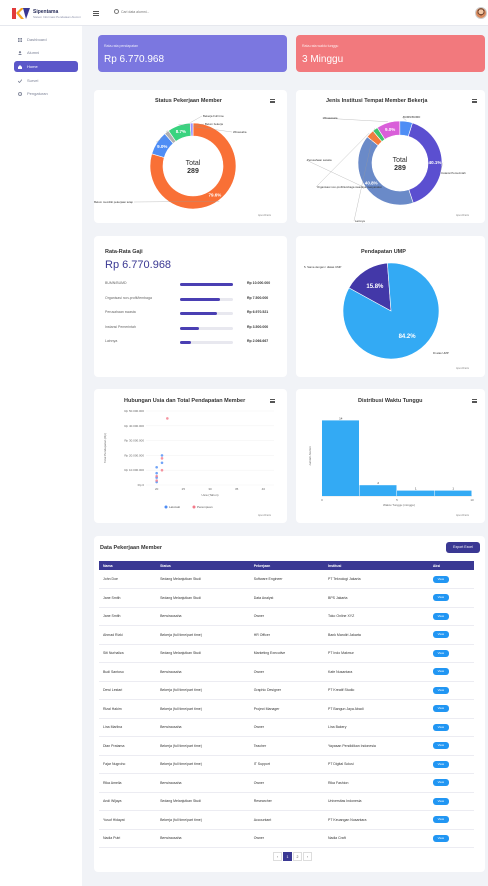 This screenshot has height=886, width=488. I want to click on job-table-title: Data Pekerjaan Member, so click(131, 548).